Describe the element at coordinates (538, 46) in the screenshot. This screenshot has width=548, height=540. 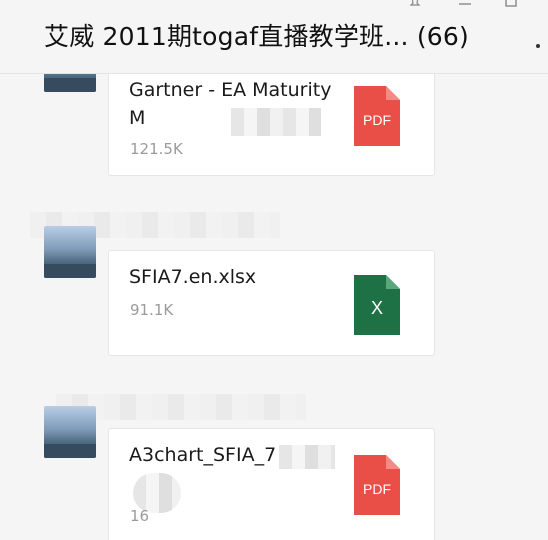
I see `more-options-icon` at that location.